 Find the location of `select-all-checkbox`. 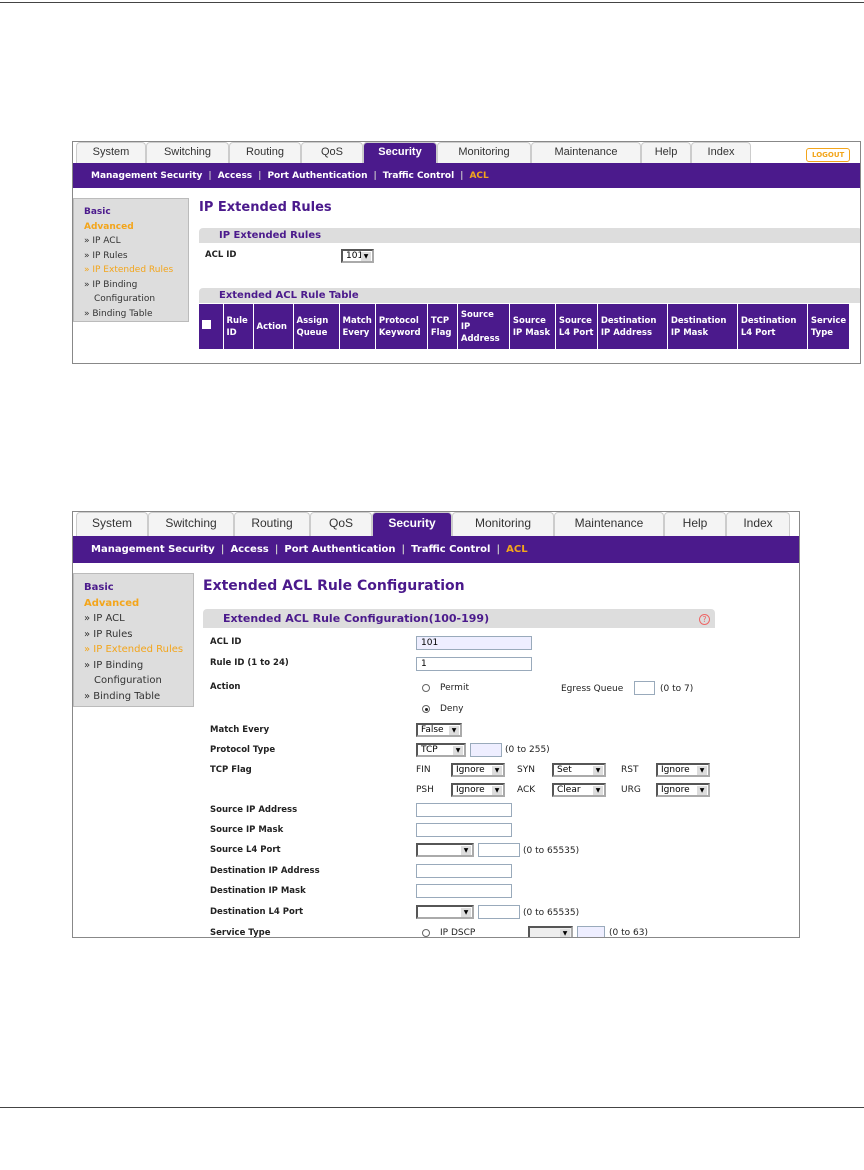

select-all-checkbox is located at coordinates (206, 324).